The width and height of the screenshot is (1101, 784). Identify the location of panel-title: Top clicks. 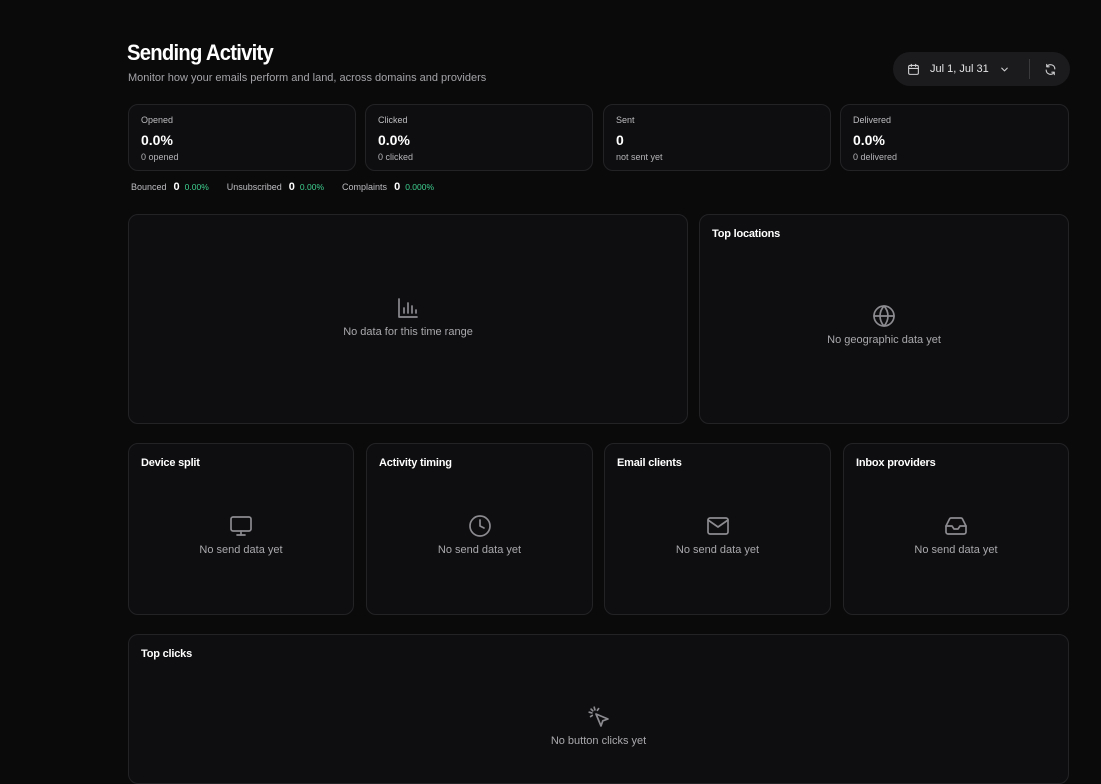
(166, 654).